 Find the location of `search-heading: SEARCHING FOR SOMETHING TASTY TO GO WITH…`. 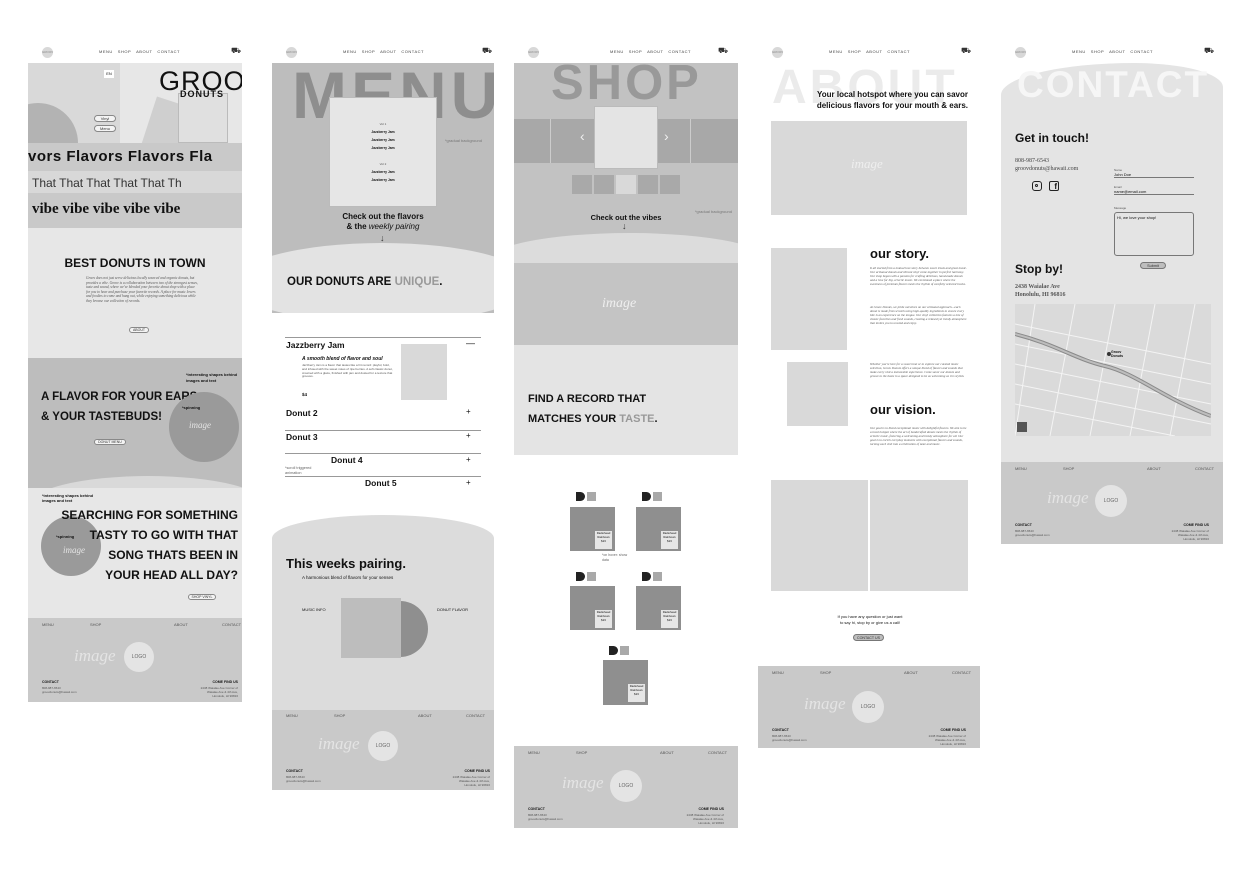

search-heading: SEARCHING FOR SOMETHING TASTY TO GO WITH… is located at coordinates (149, 545).